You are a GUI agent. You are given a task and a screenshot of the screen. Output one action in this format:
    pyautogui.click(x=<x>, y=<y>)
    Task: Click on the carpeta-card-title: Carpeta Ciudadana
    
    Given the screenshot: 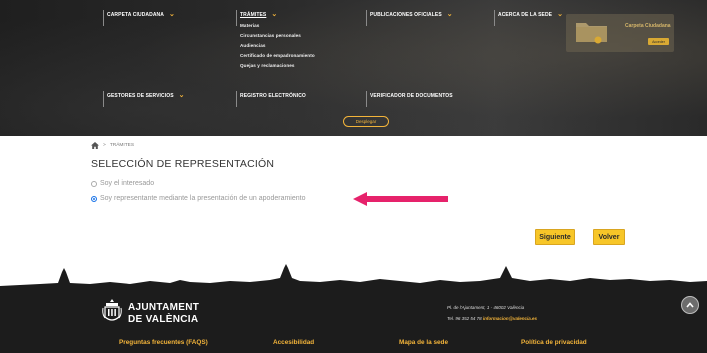 What is the action you would take?
    pyautogui.click(x=648, y=26)
    